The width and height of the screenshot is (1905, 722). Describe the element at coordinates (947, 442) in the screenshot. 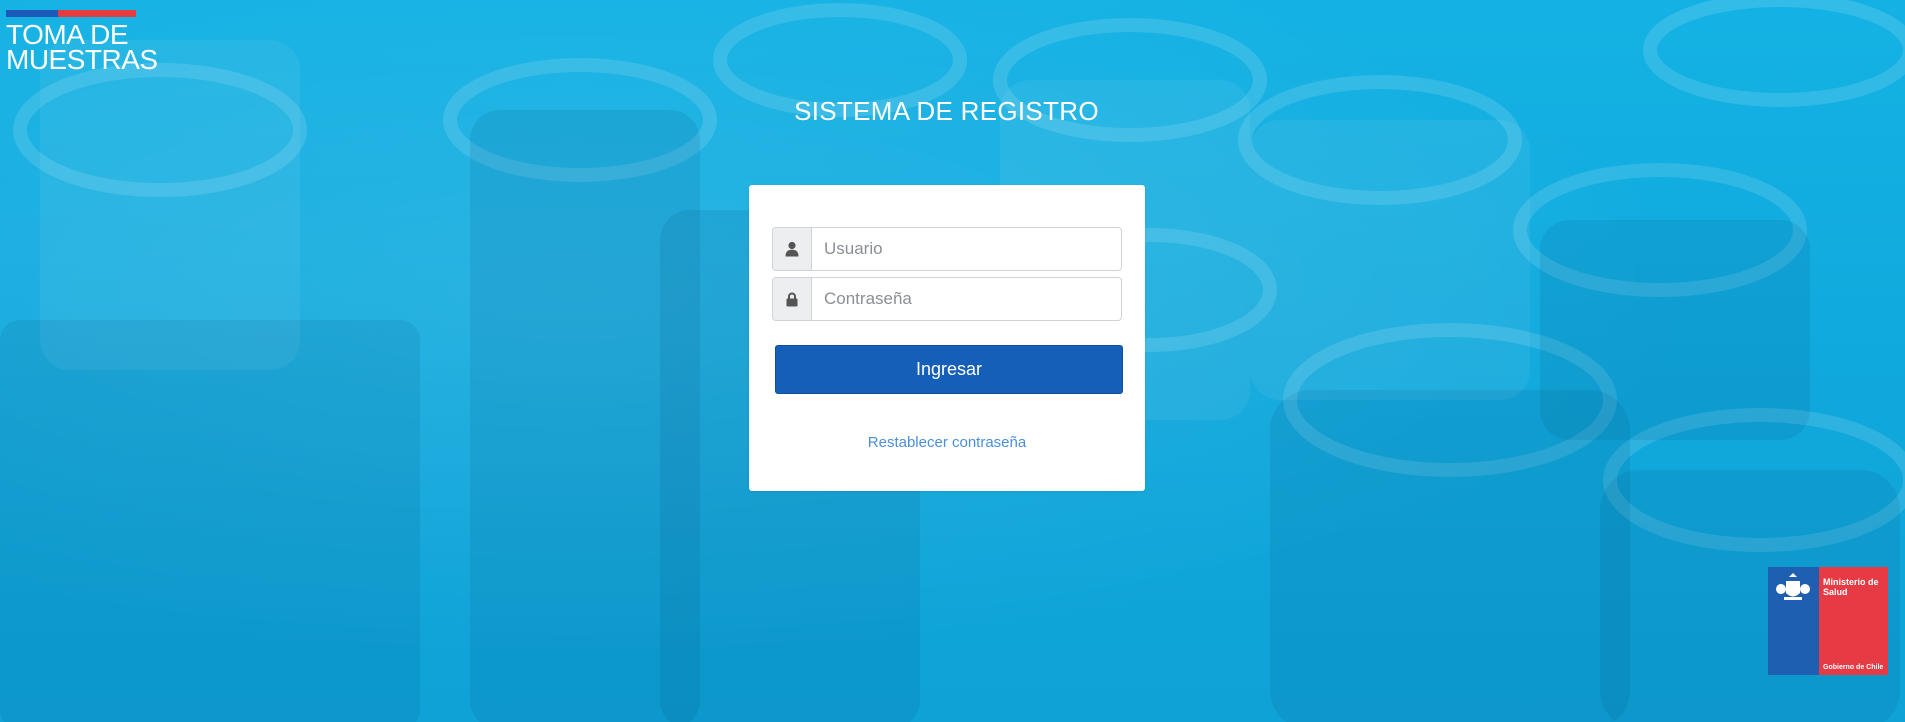

I see `reset-password-link: Restablecer contraseña` at that location.